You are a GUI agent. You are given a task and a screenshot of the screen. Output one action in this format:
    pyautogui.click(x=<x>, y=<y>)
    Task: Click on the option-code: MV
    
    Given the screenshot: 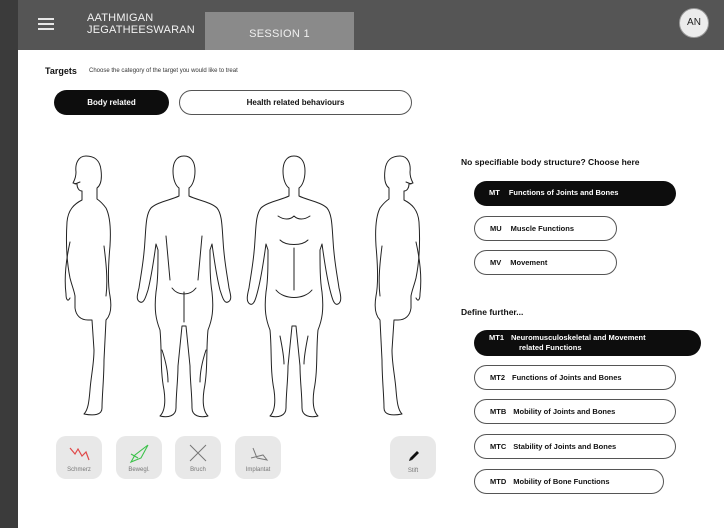 What is the action you would take?
    pyautogui.click(x=496, y=262)
    